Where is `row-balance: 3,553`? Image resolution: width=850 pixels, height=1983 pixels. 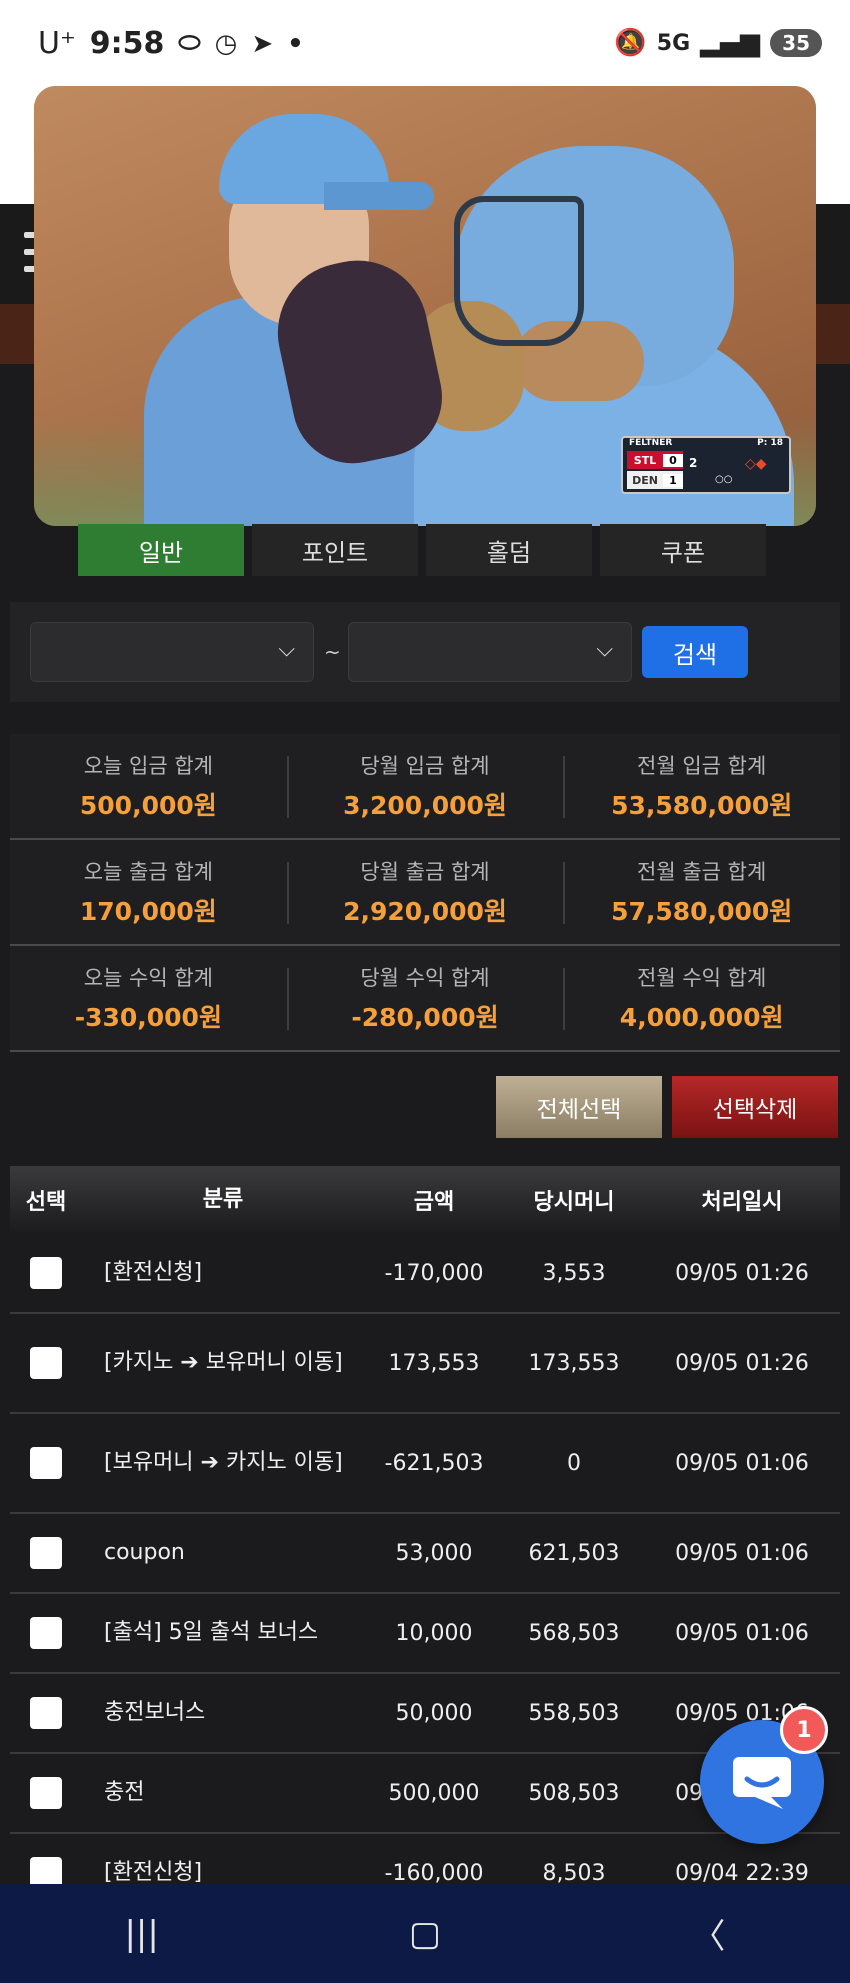 row-balance: 3,553 is located at coordinates (574, 1273).